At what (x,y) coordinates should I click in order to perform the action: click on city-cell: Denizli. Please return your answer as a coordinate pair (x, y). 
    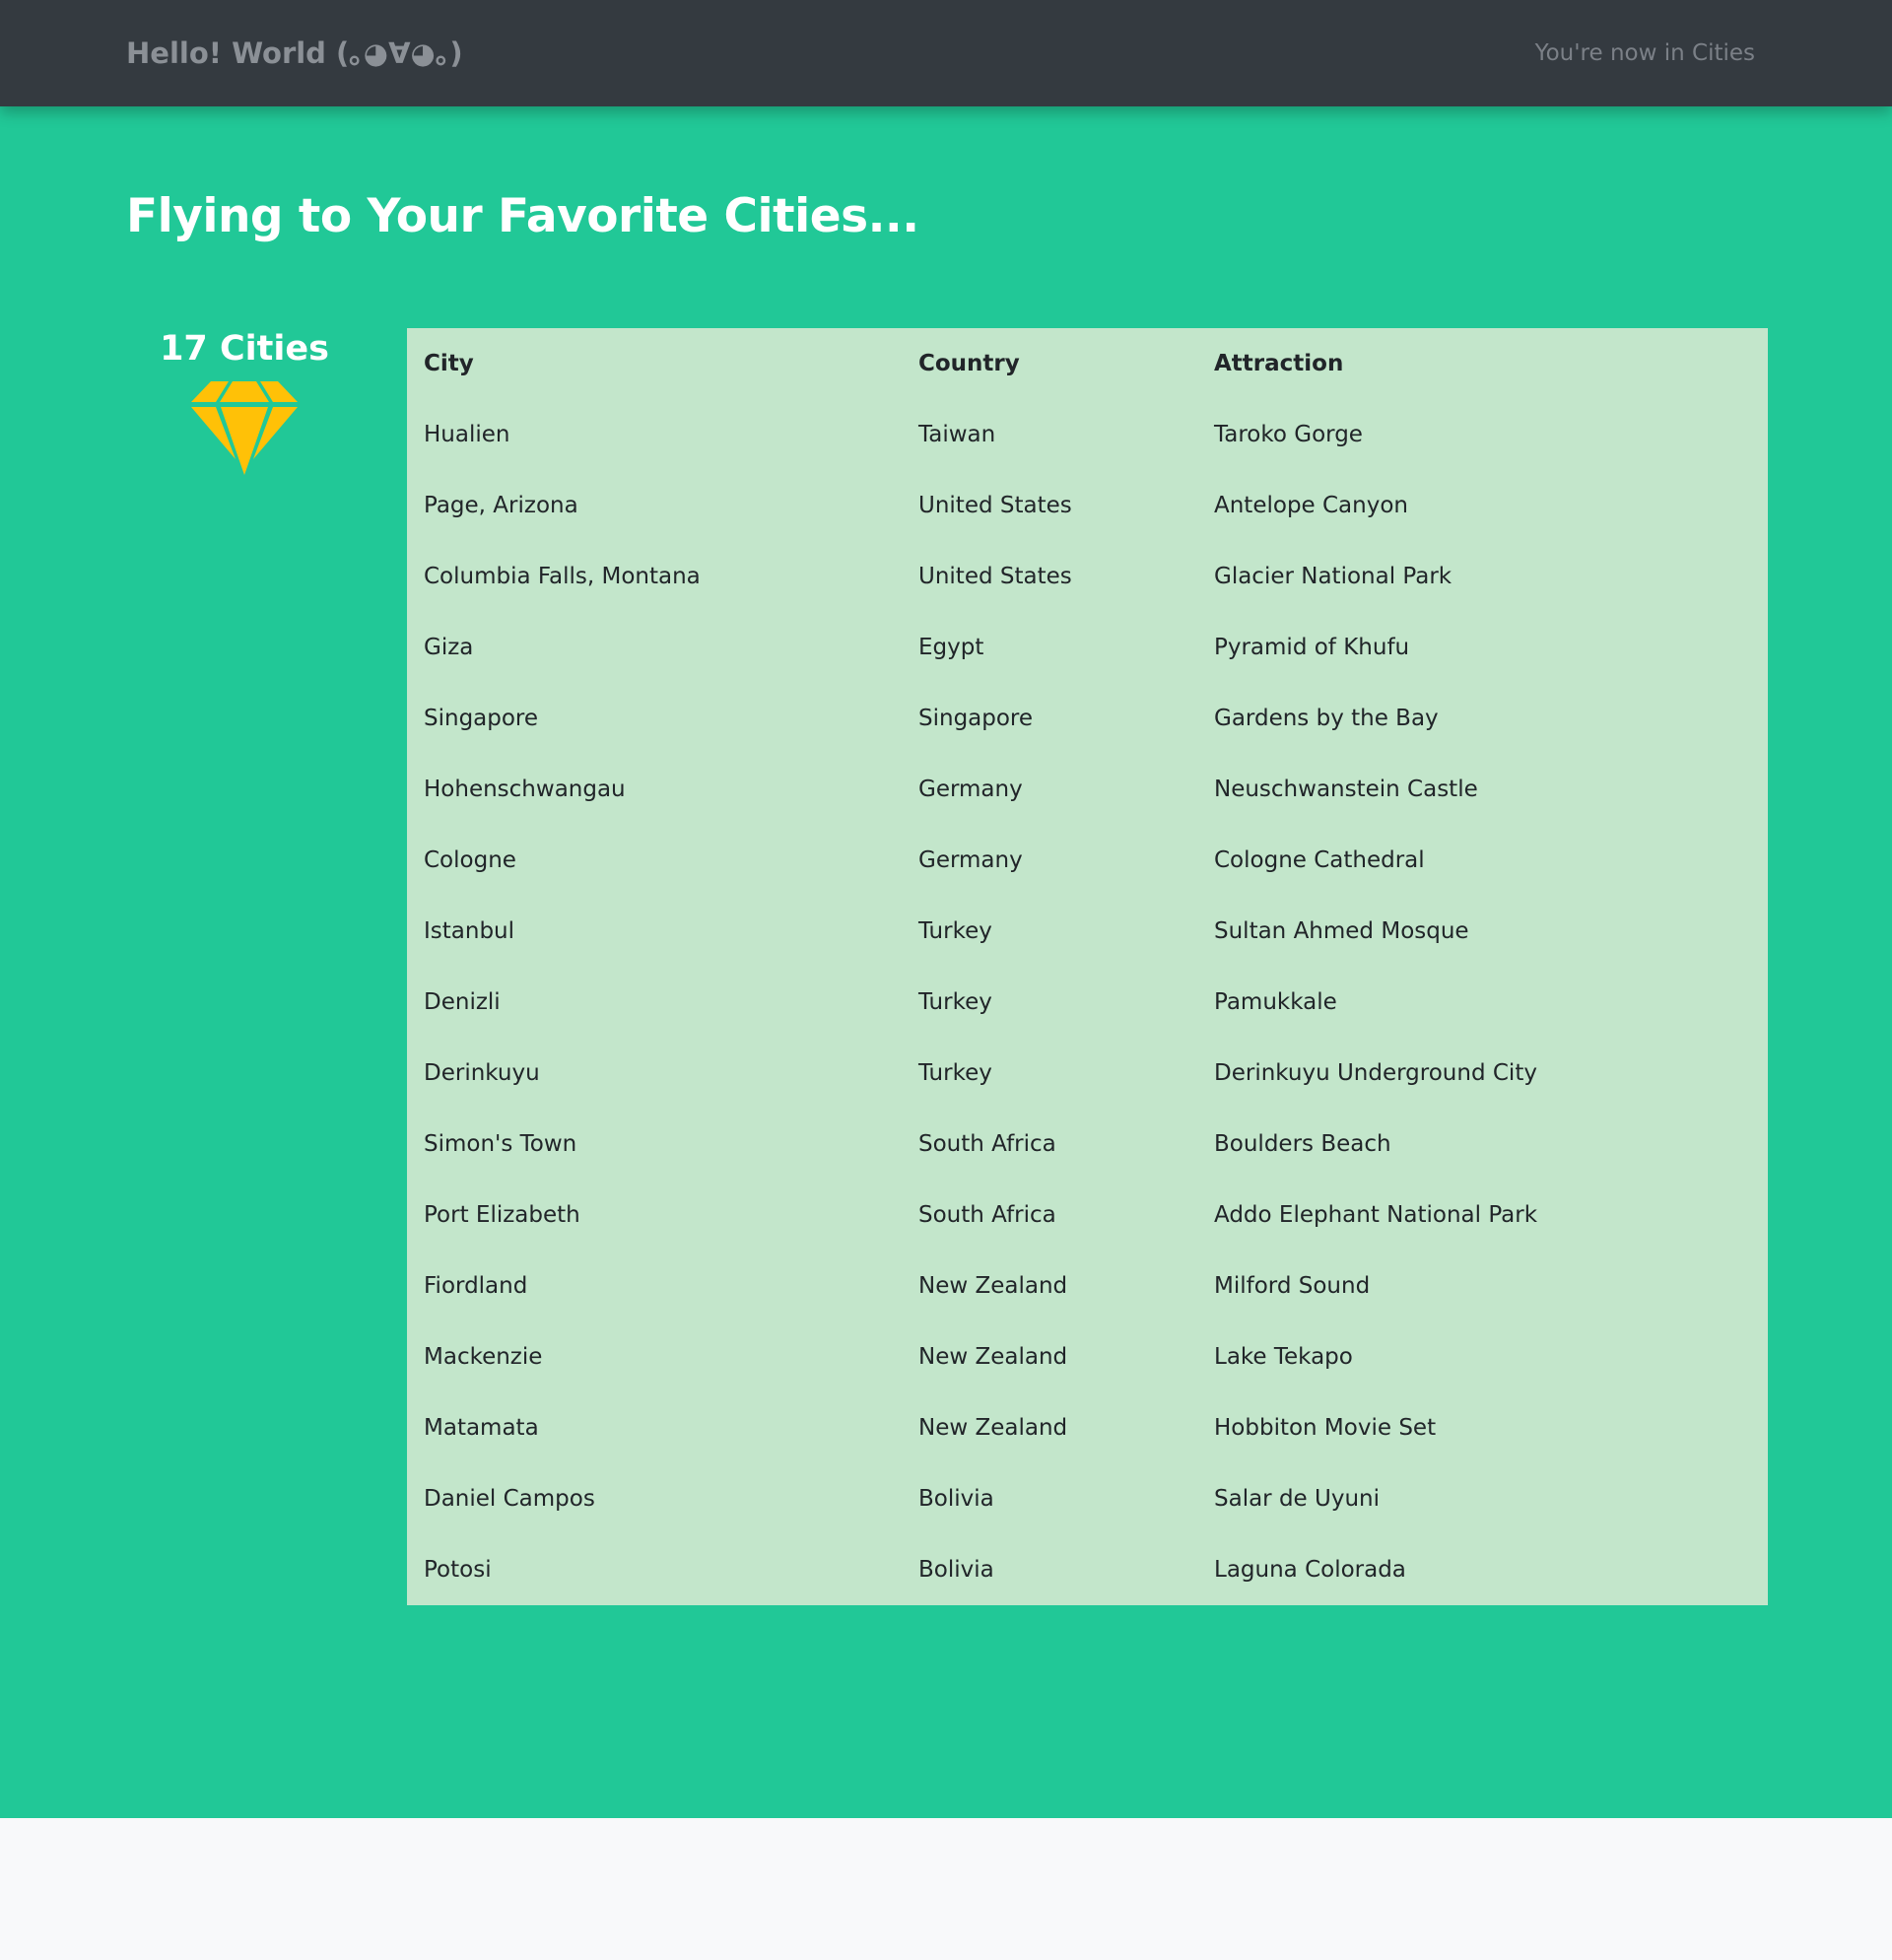
    Looking at the image, I should click on (462, 1002).